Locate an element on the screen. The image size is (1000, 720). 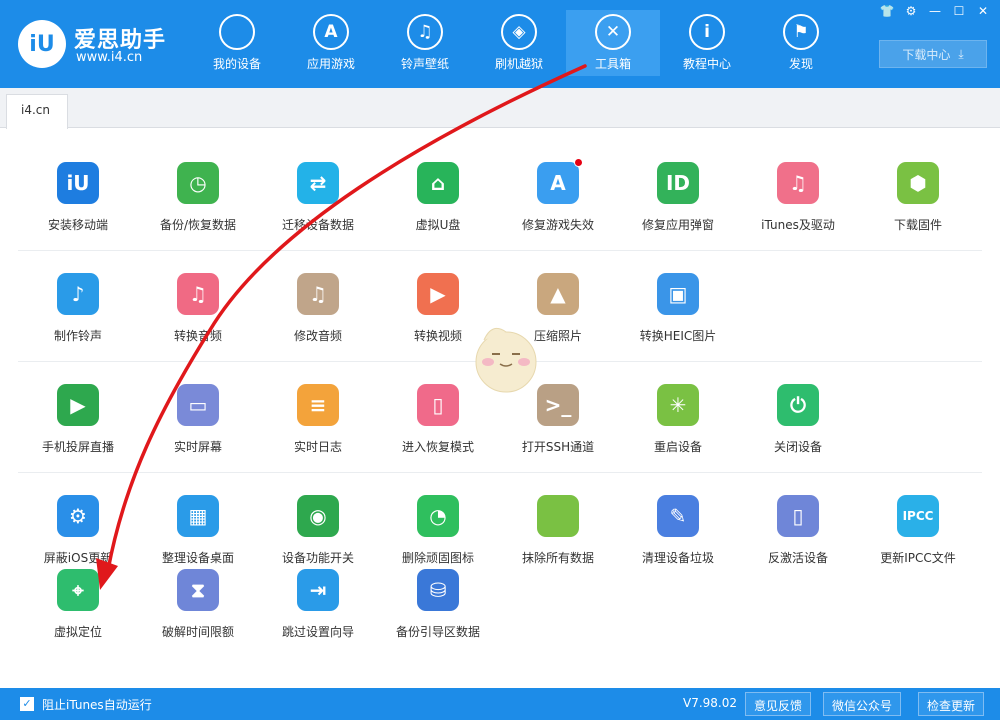
monitor-icon: ▭ is located at coordinates (198, 405).